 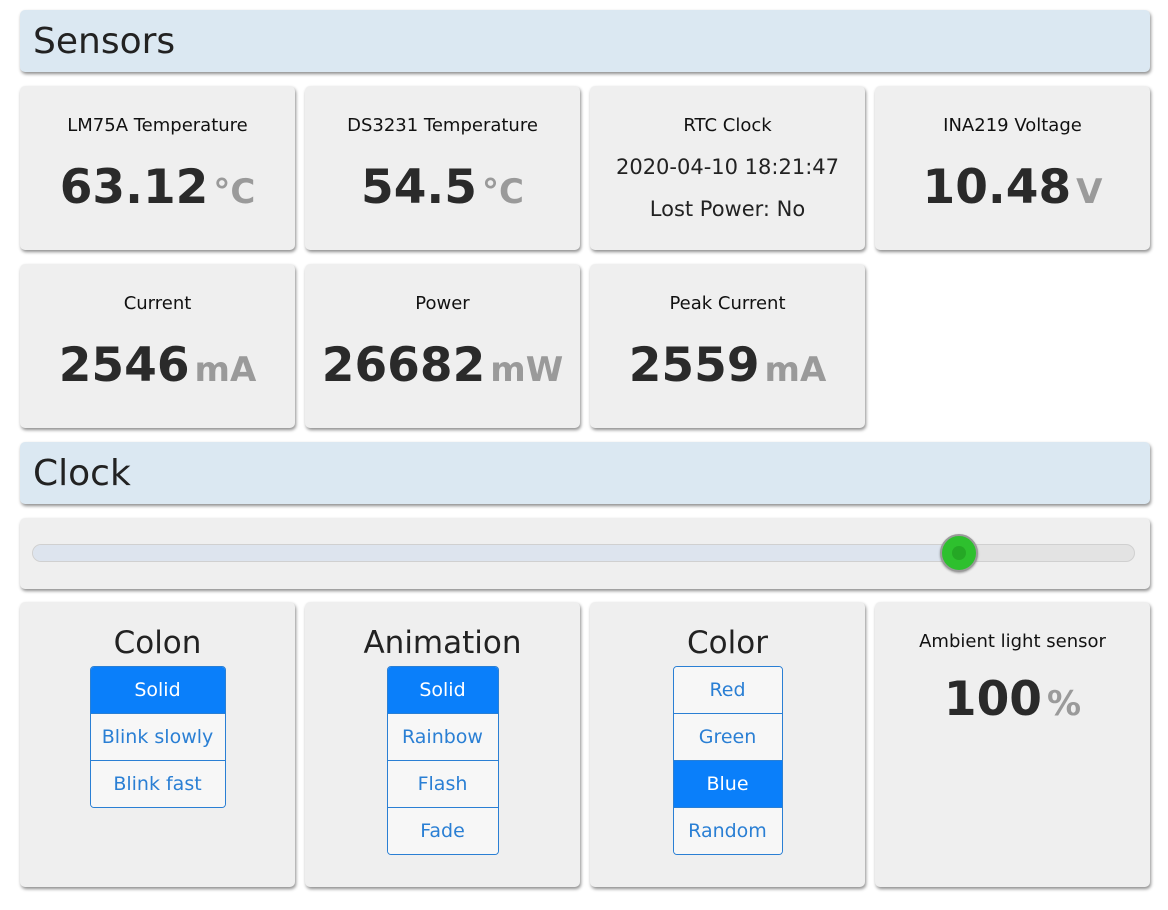 I want to click on colon-option-solid: Solid, so click(x=157, y=690).